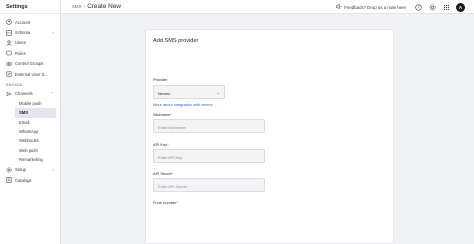 The image size is (474, 244). What do you see at coordinates (30, 169) in the screenshot?
I see `sidebar-item-setup: Setup ›` at bounding box center [30, 169].